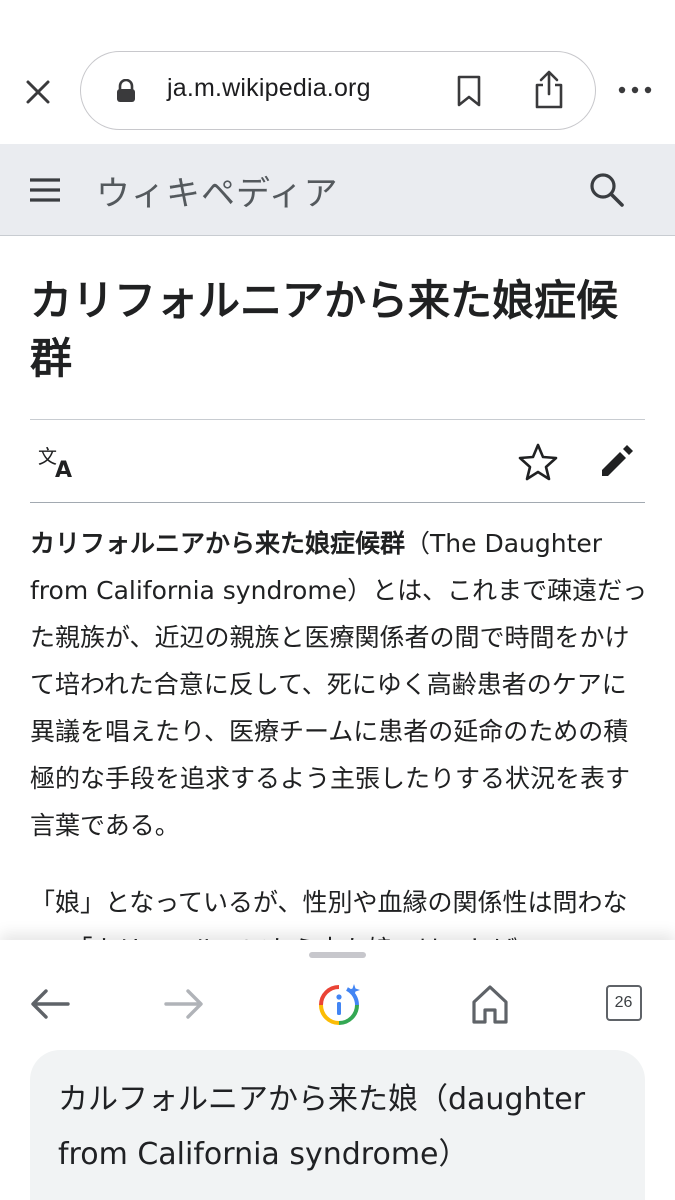 The width and height of the screenshot is (675, 1200). I want to click on language-icon: 文 A, so click(58, 463).